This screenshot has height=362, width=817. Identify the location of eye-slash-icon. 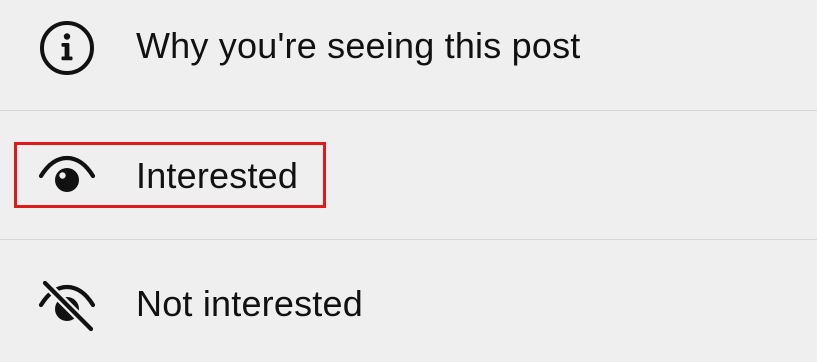
(67, 305).